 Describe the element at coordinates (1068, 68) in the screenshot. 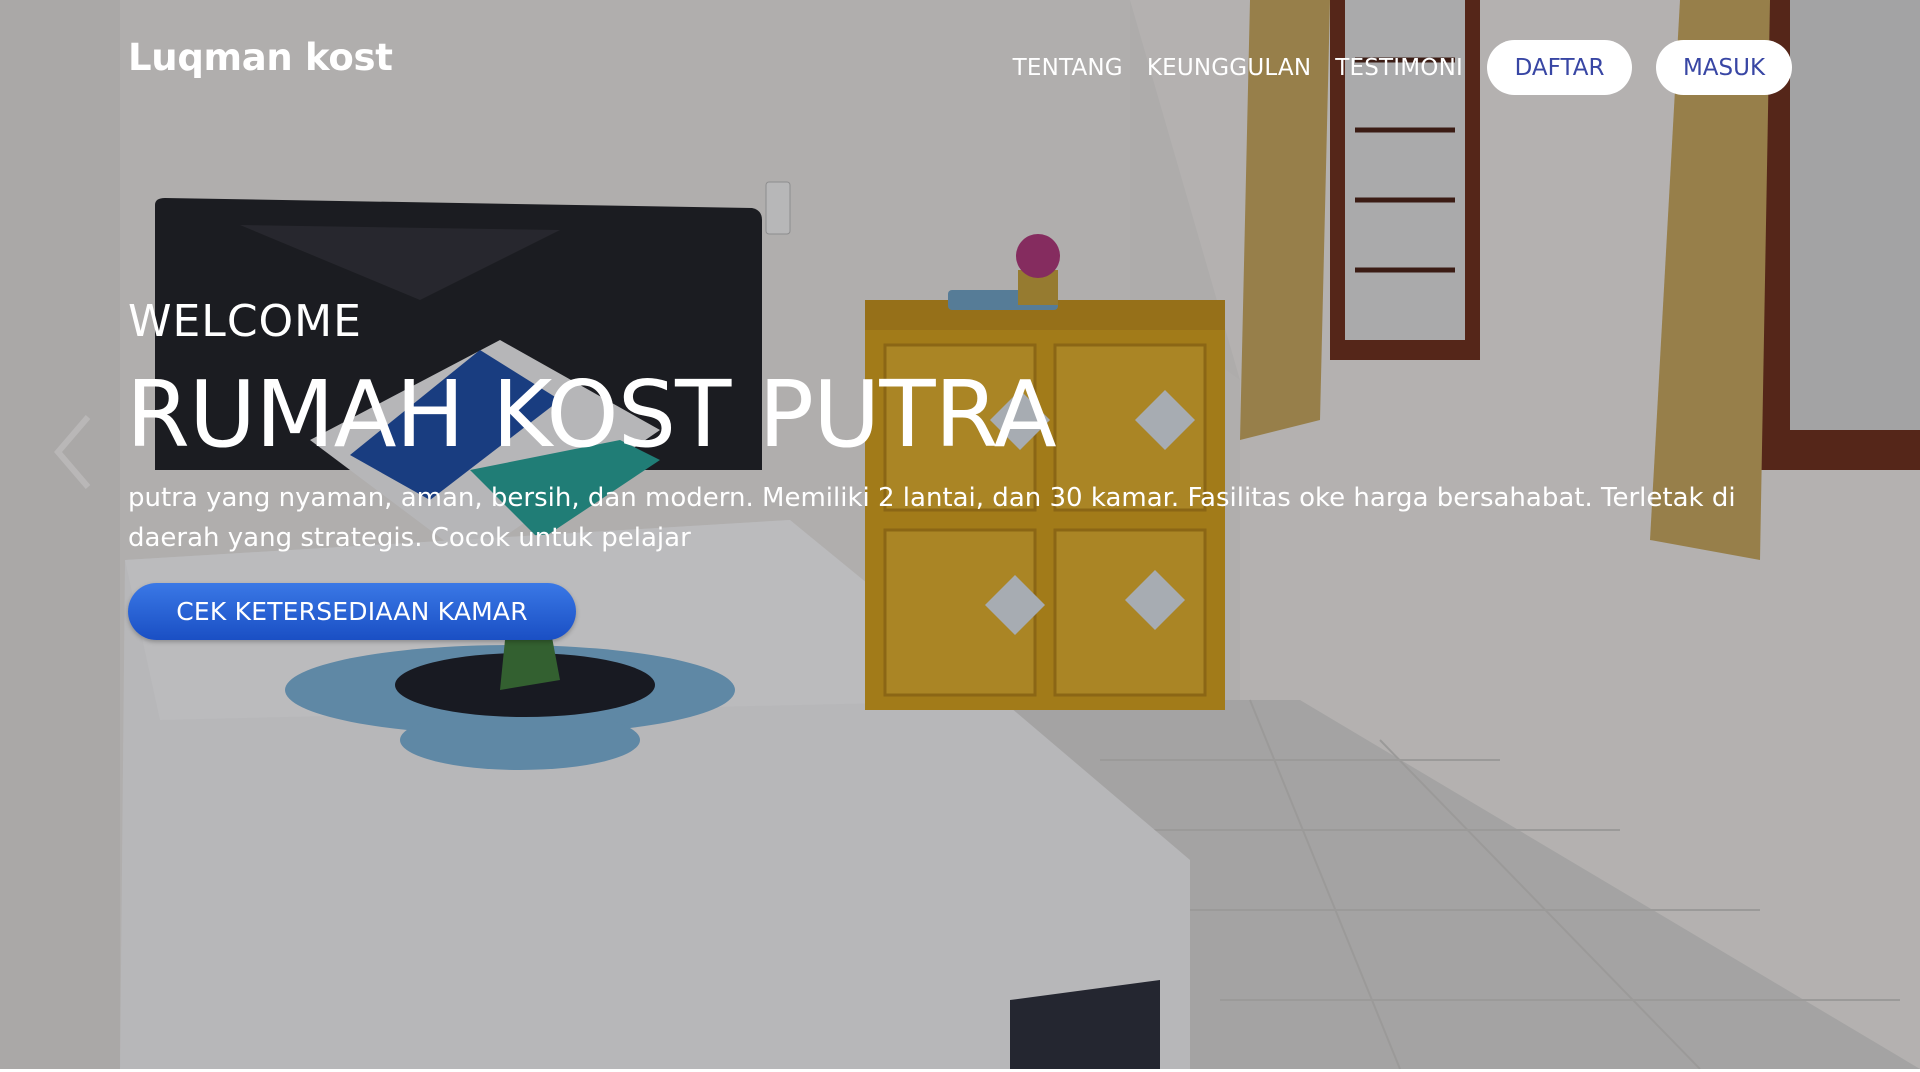

I see `nav-link-tentang: TENTANG` at that location.